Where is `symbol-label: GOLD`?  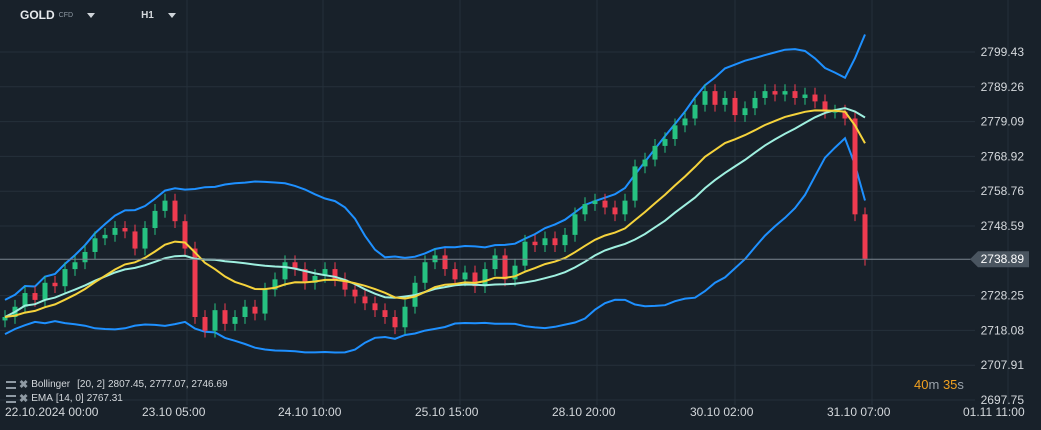
symbol-label: GOLD is located at coordinates (37, 15).